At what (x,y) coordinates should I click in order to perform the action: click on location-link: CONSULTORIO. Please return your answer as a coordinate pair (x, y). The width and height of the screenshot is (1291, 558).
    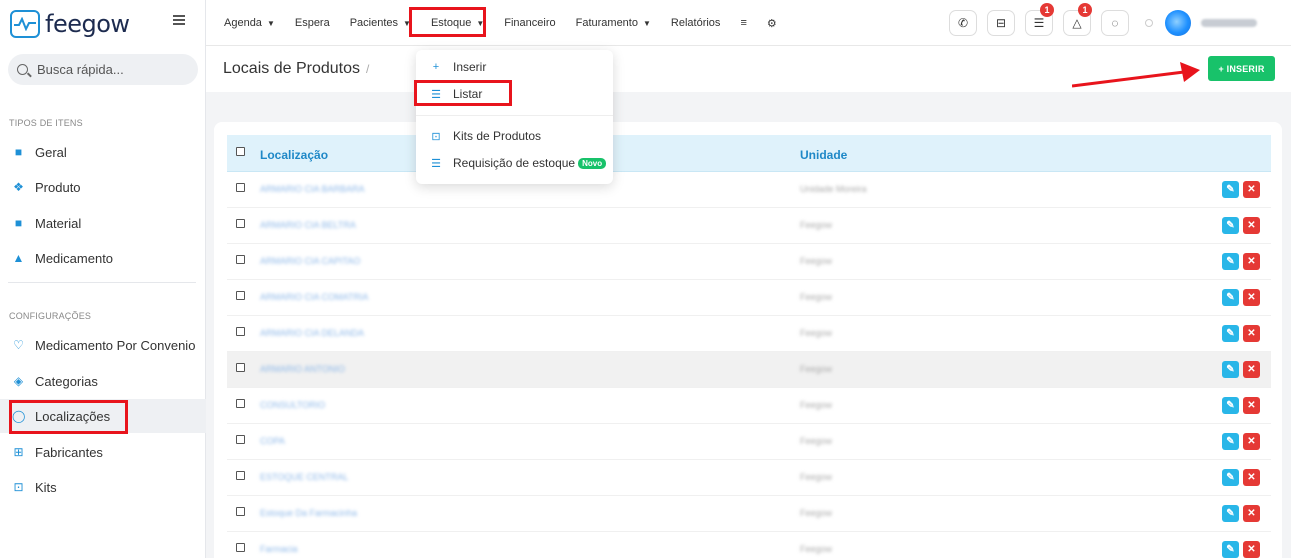
    Looking at the image, I should click on (292, 405).